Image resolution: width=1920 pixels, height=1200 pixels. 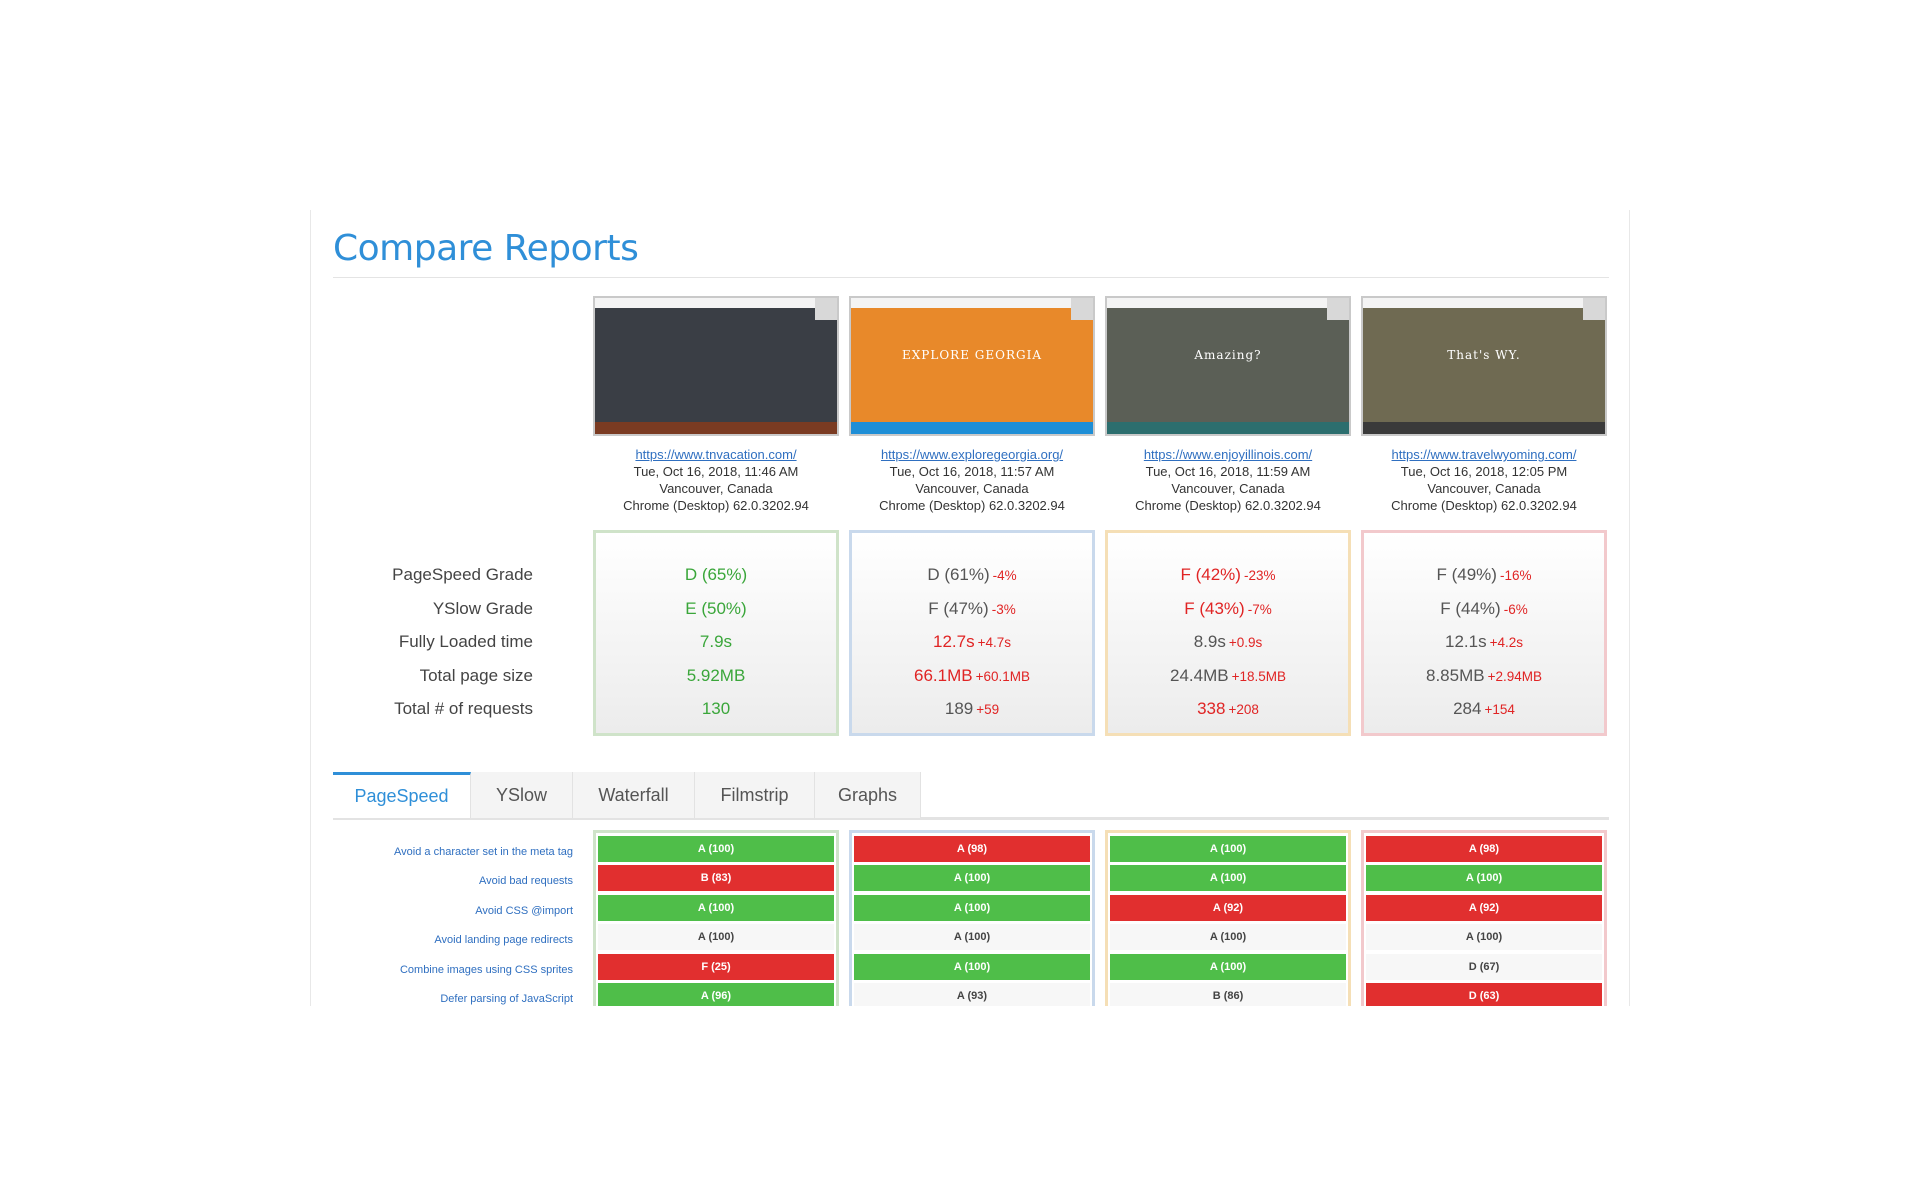 I want to click on score-cell: A (93), so click(x=972, y=994).